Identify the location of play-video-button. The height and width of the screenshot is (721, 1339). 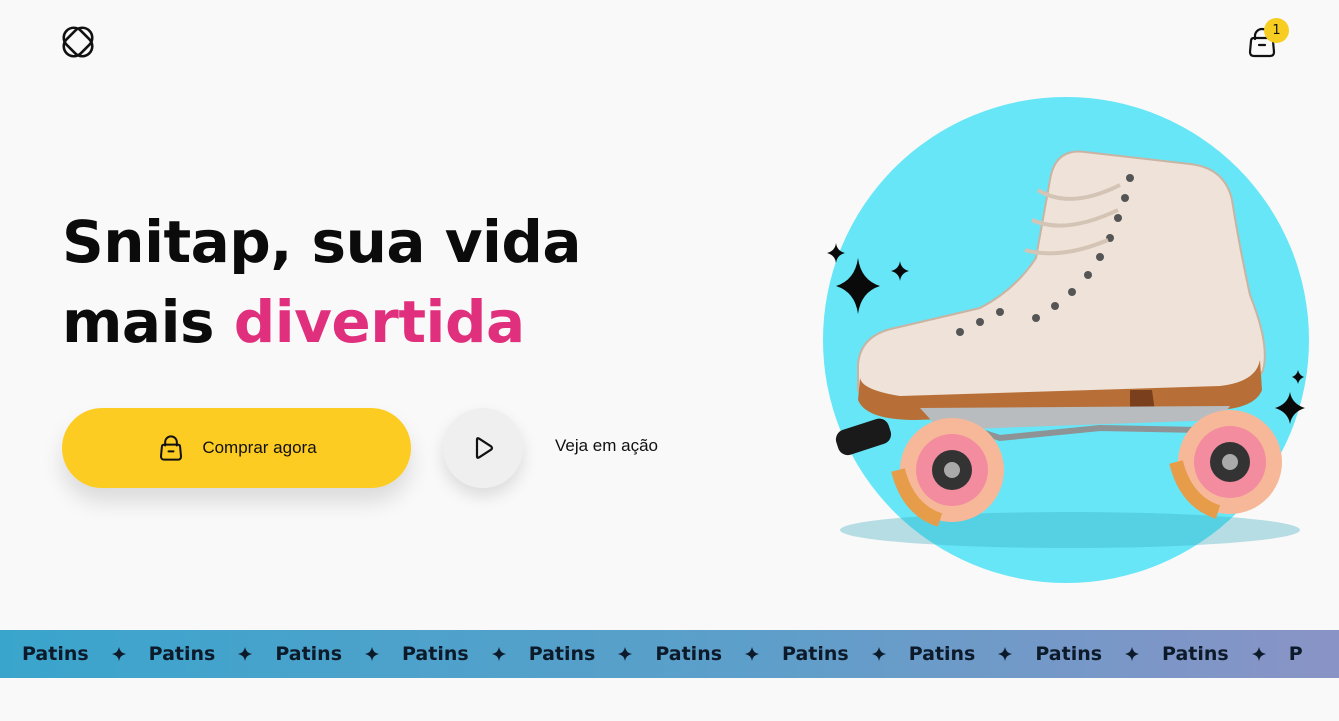
(483, 448).